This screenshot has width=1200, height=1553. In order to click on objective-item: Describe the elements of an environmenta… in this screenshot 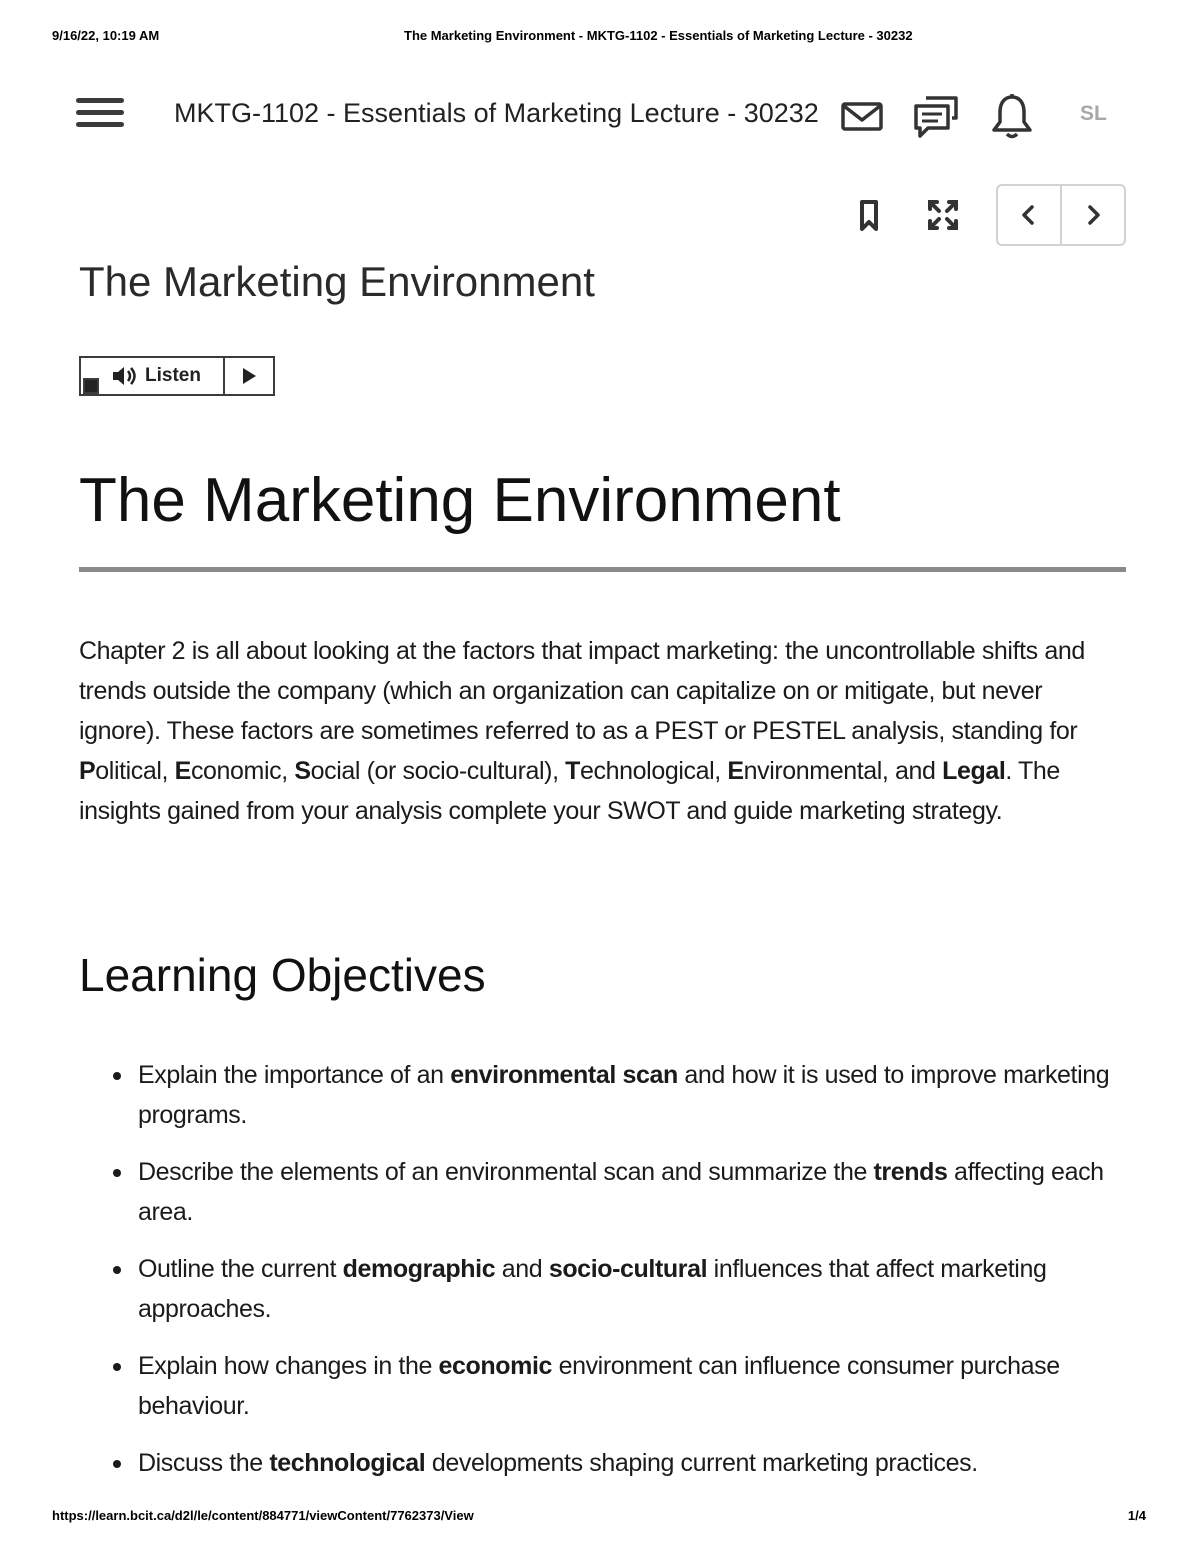, I will do `click(602, 1192)`.